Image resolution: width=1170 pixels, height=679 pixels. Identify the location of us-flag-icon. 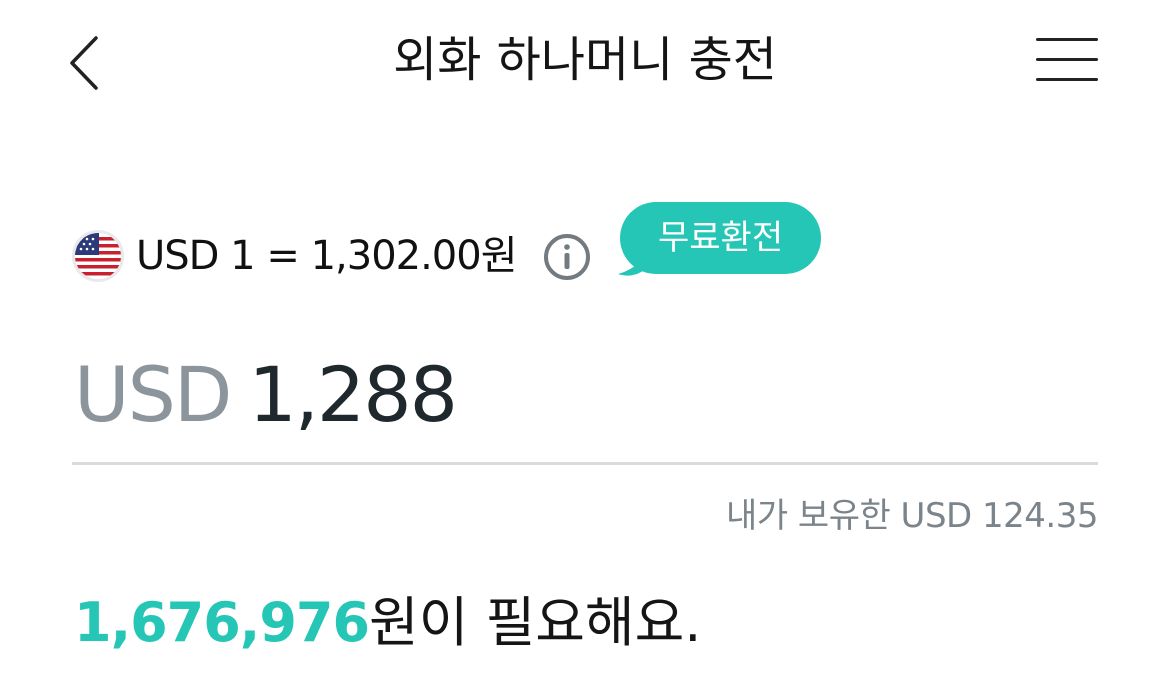
(98, 256).